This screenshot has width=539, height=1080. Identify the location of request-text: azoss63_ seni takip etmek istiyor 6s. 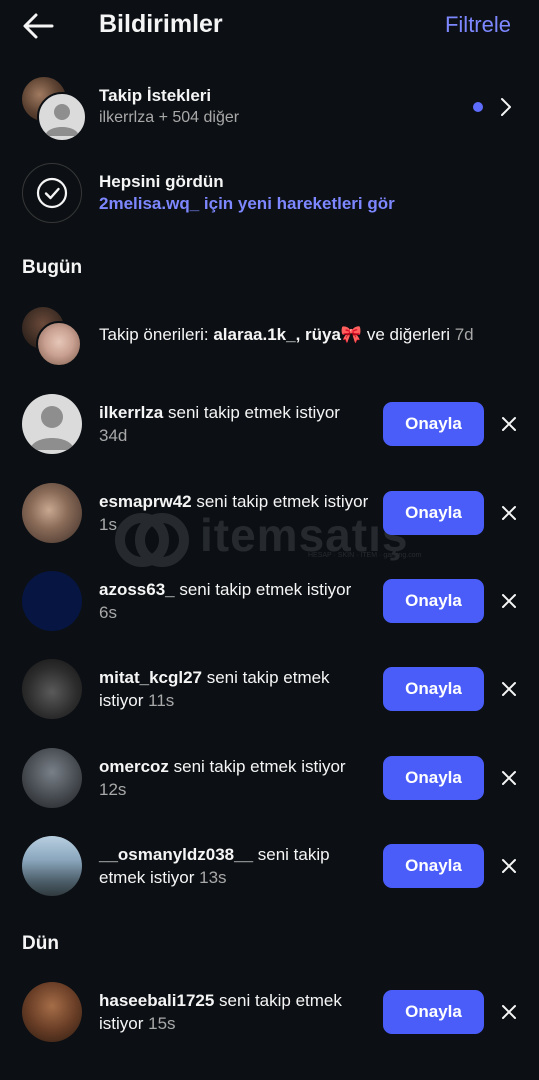
(234, 601).